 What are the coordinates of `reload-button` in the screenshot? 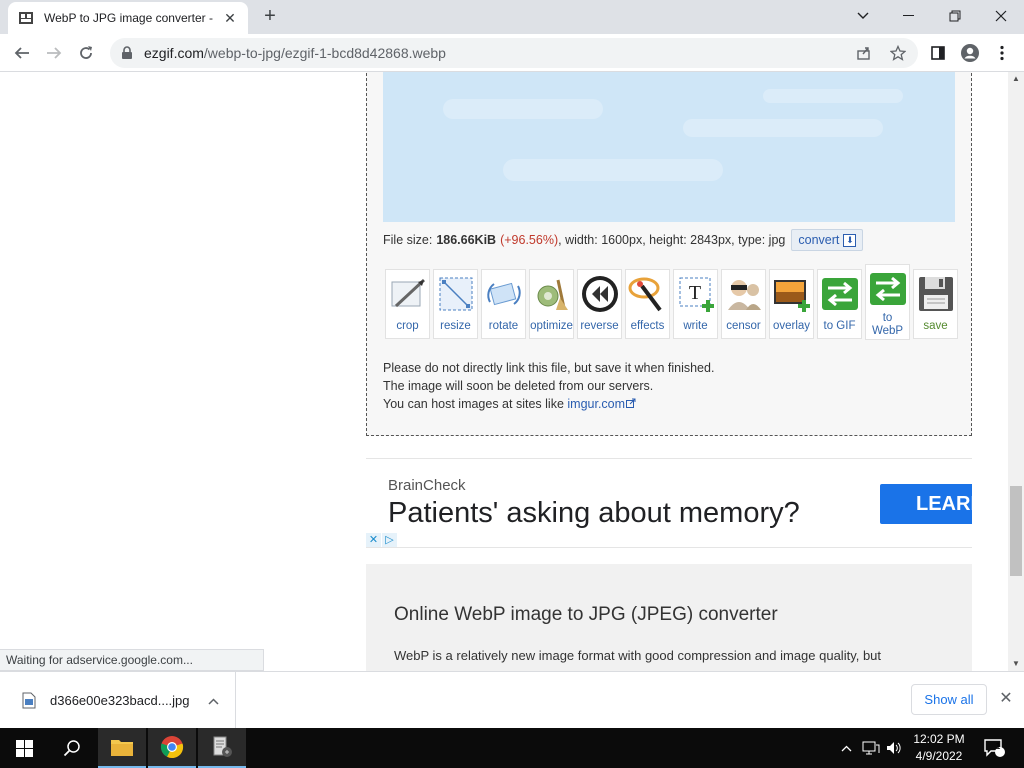 It's located at (86, 53).